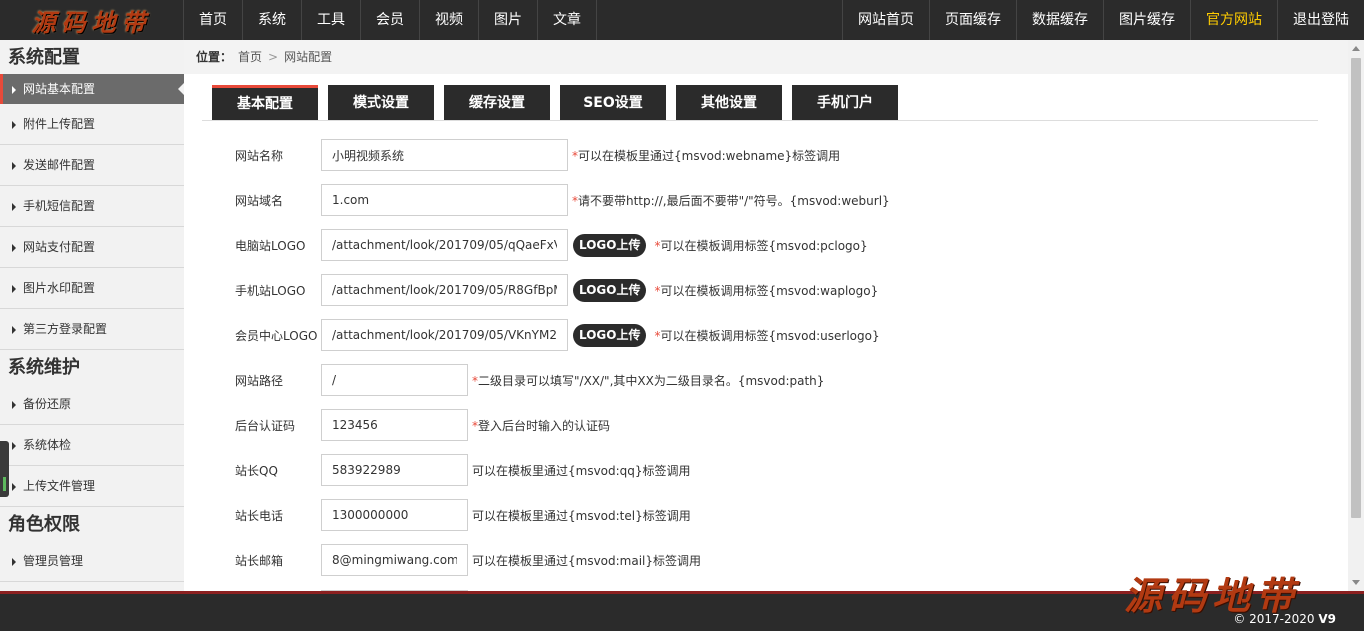  I want to click on webmaster-qq-input, so click(394, 470).